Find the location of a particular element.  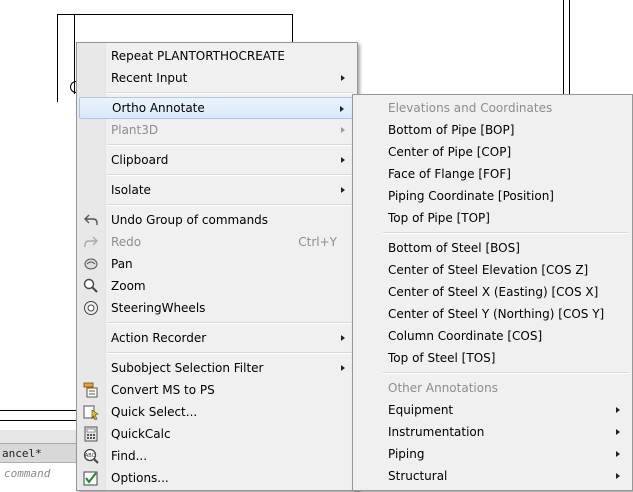

submenu-item-cos-z: Center of Steel Elevation [COS Z] is located at coordinates (492, 270).